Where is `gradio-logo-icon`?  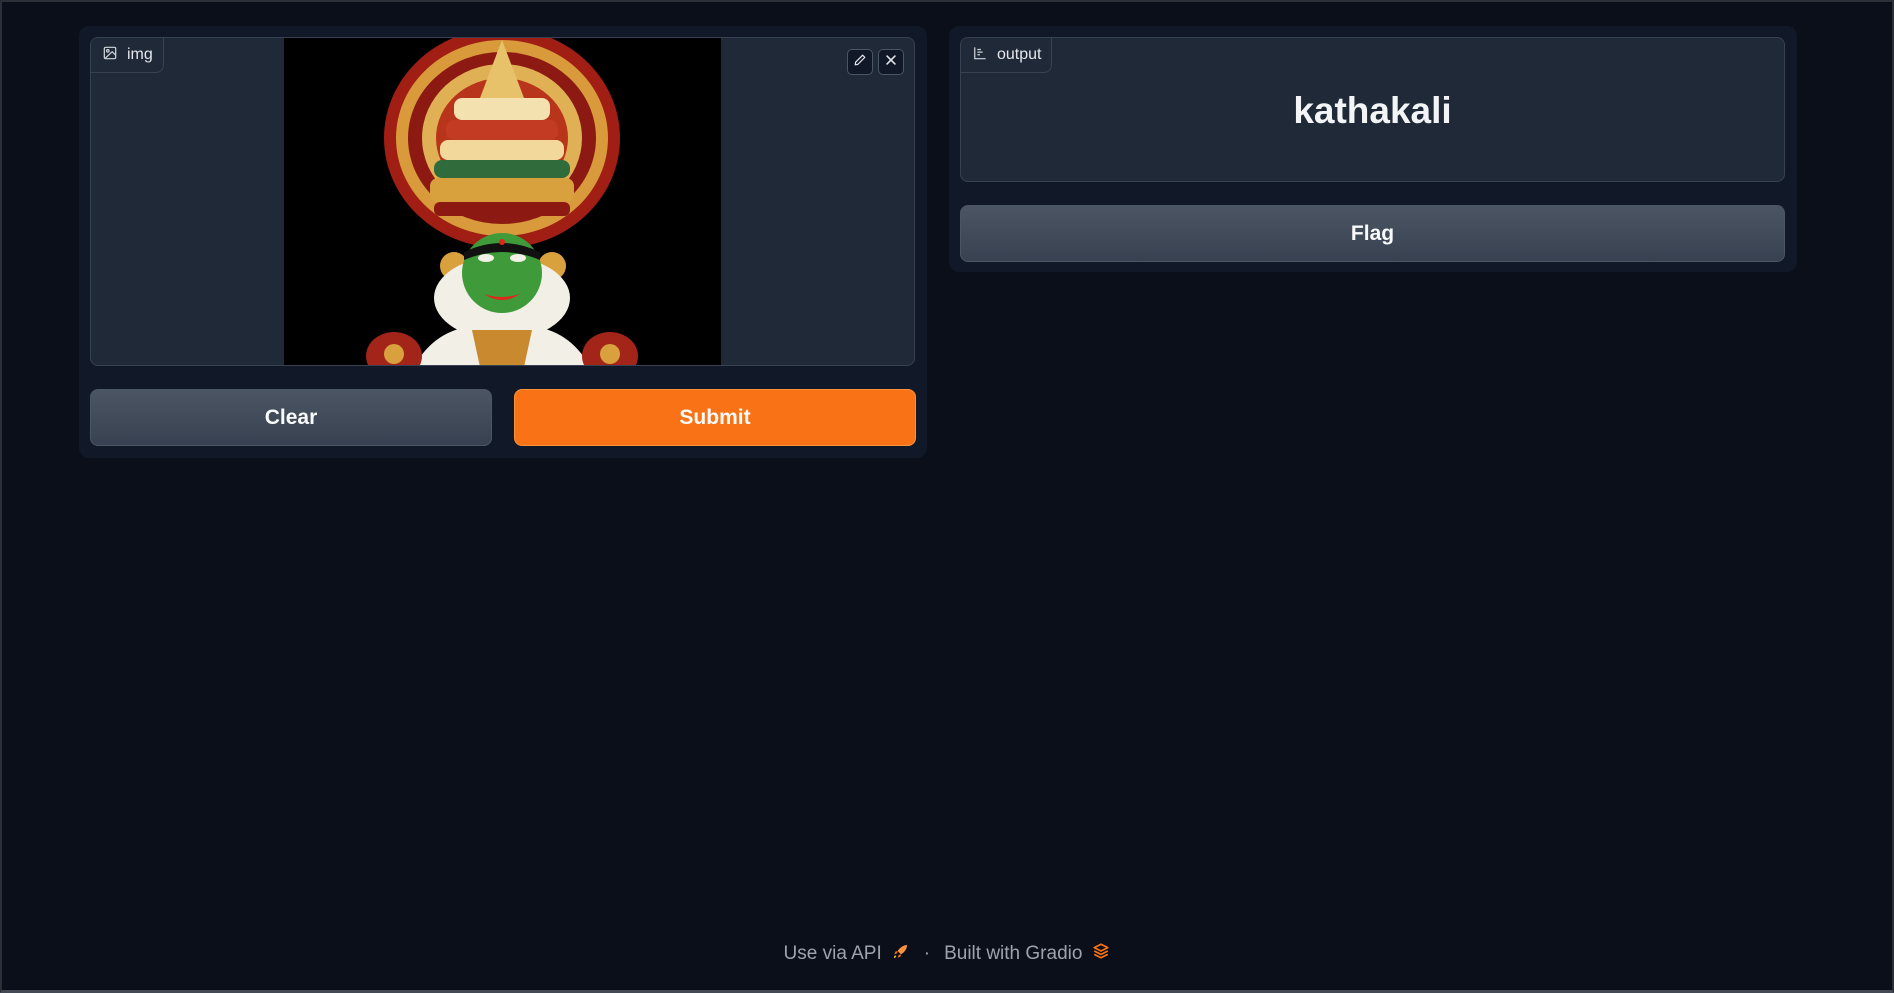
gradio-logo-icon is located at coordinates (1101, 954).